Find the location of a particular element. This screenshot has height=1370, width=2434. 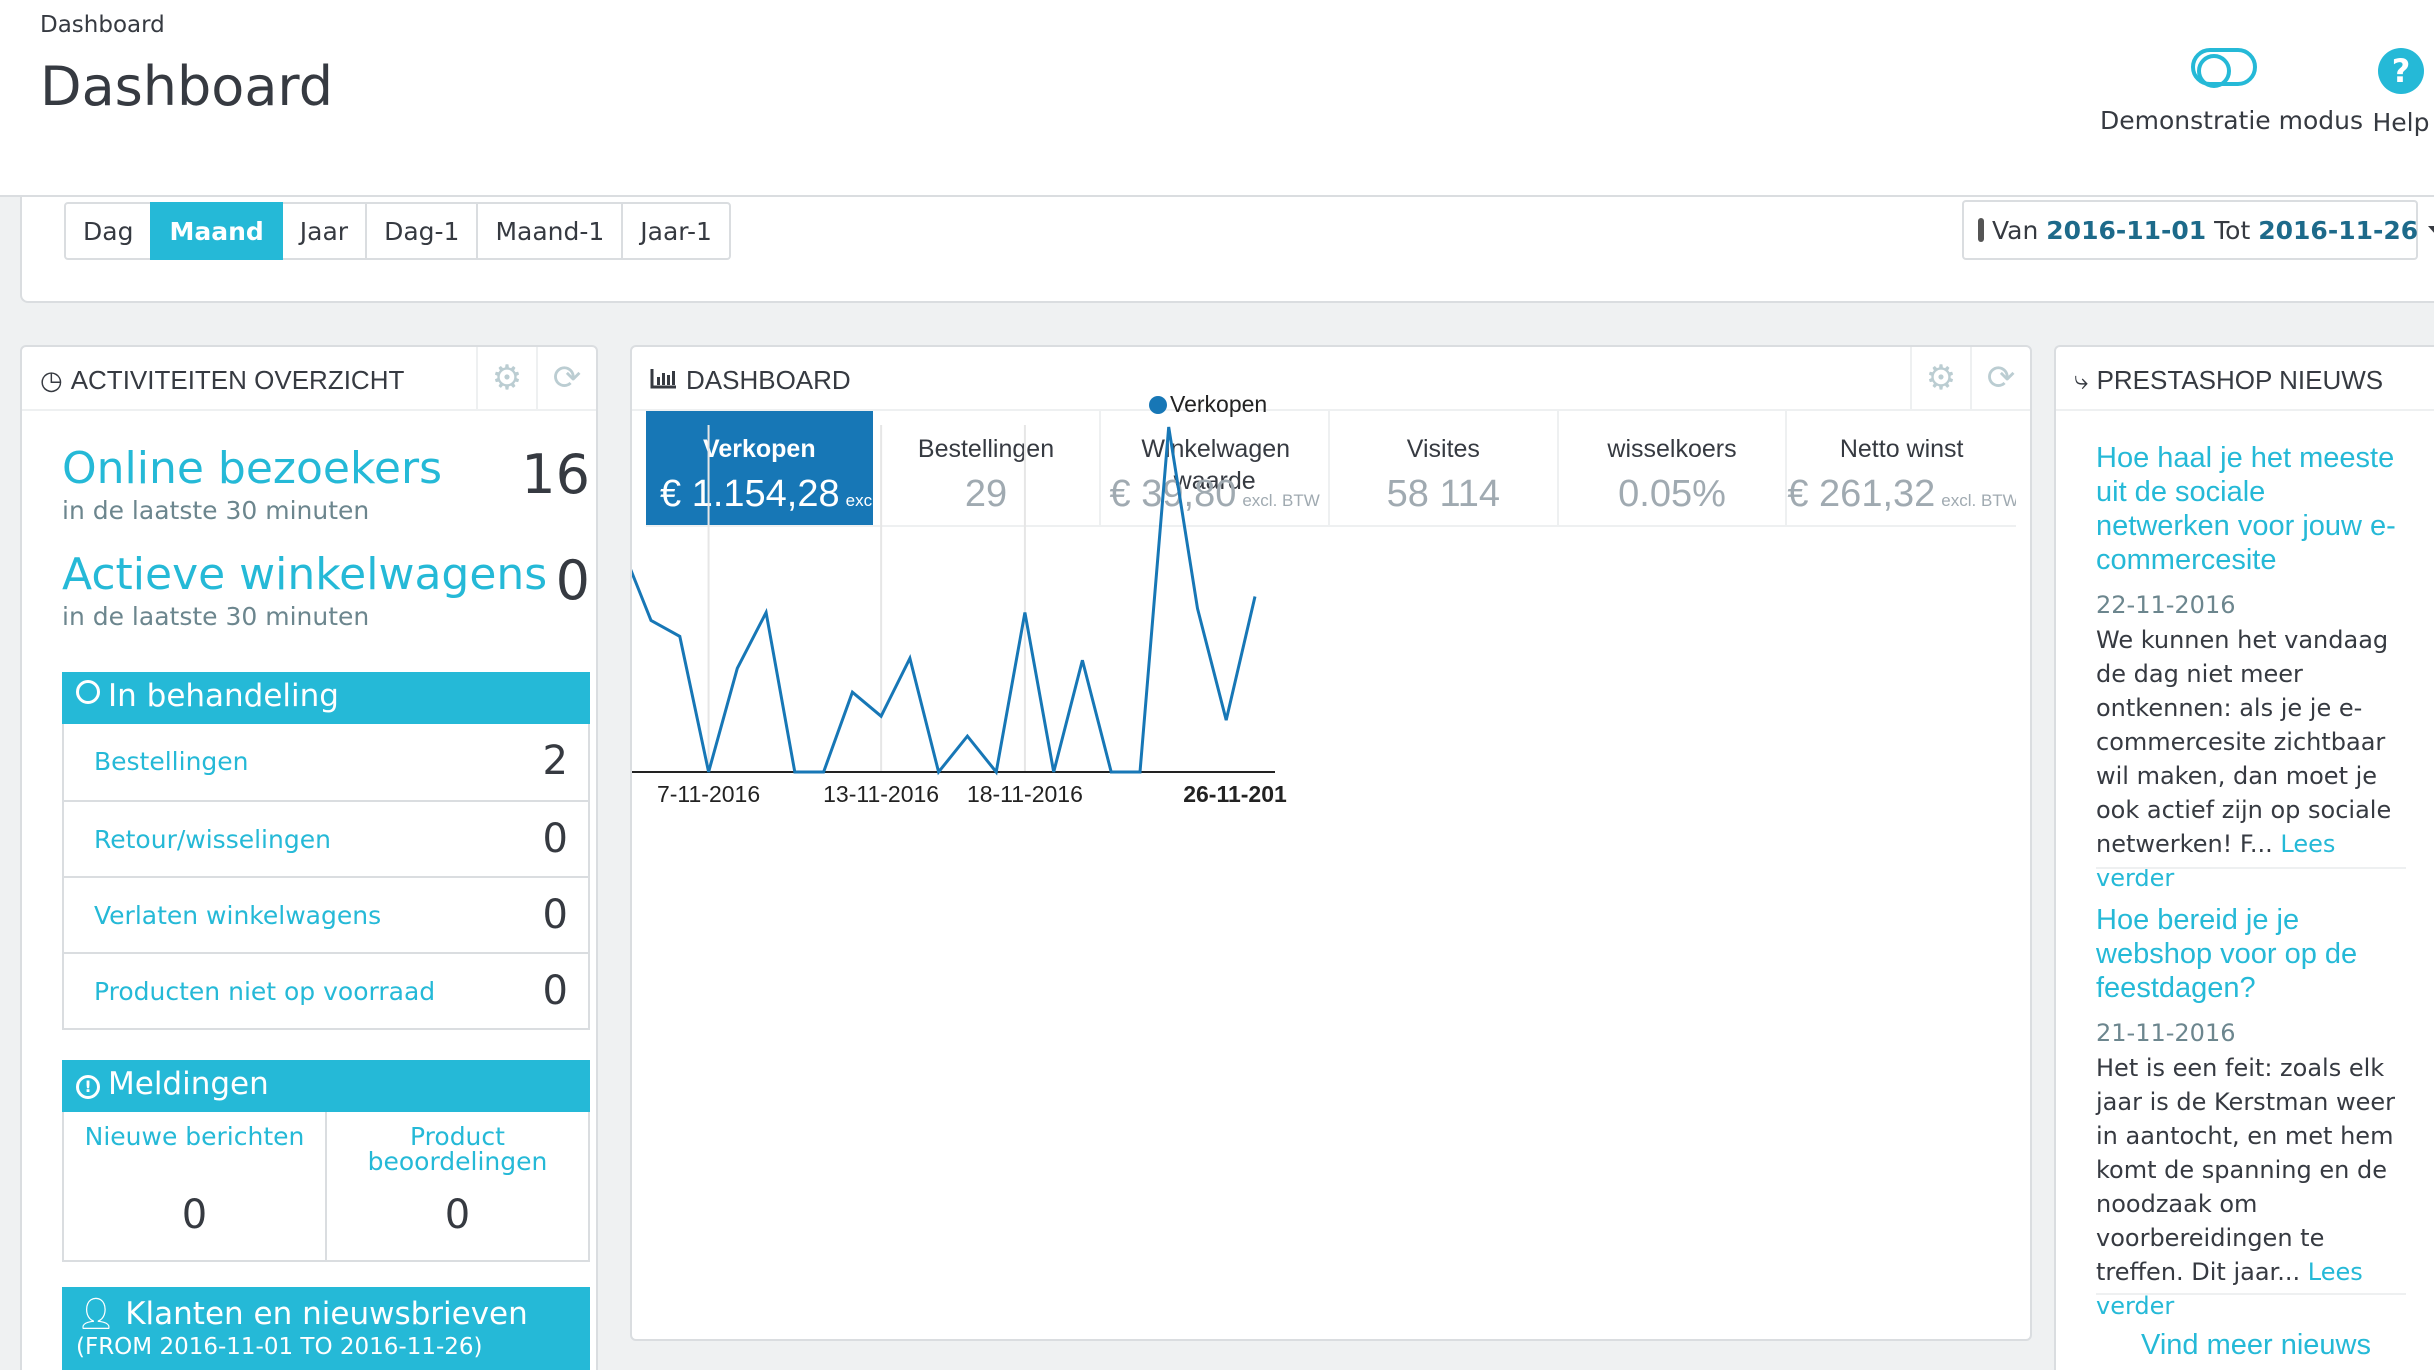

notifications-title: Meldingen is located at coordinates (188, 1084).